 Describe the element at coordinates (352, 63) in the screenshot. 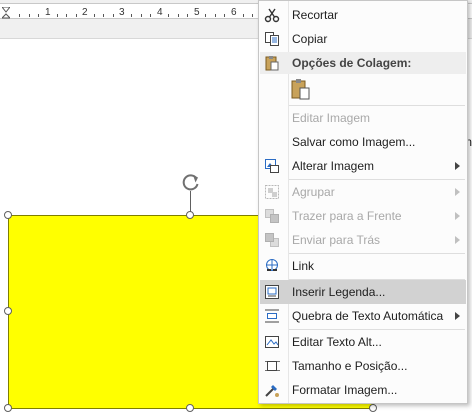

I see `paste-options-label: Opções de Colagem:` at that location.